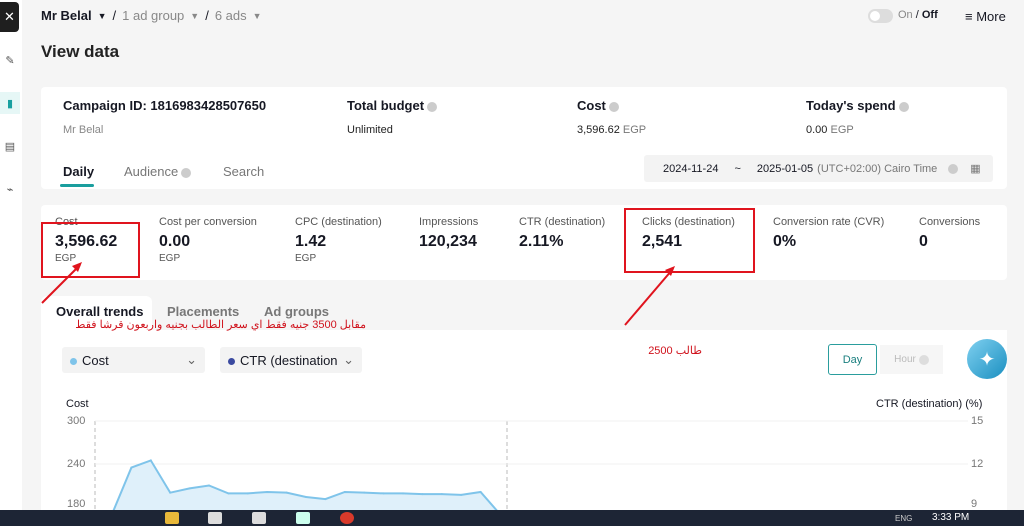 This screenshot has height=526, width=1024. I want to click on left-tick: 180, so click(76, 504).